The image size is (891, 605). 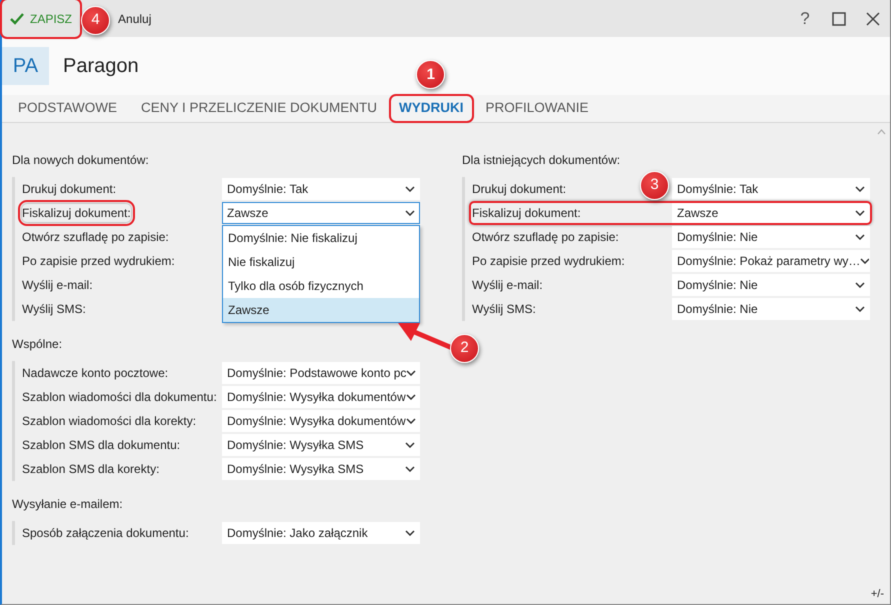 What do you see at coordinates (81, 160) in the screenshot?
I see `section-title: Dla nowych dokumentów:` at bounding box center [81, 160].